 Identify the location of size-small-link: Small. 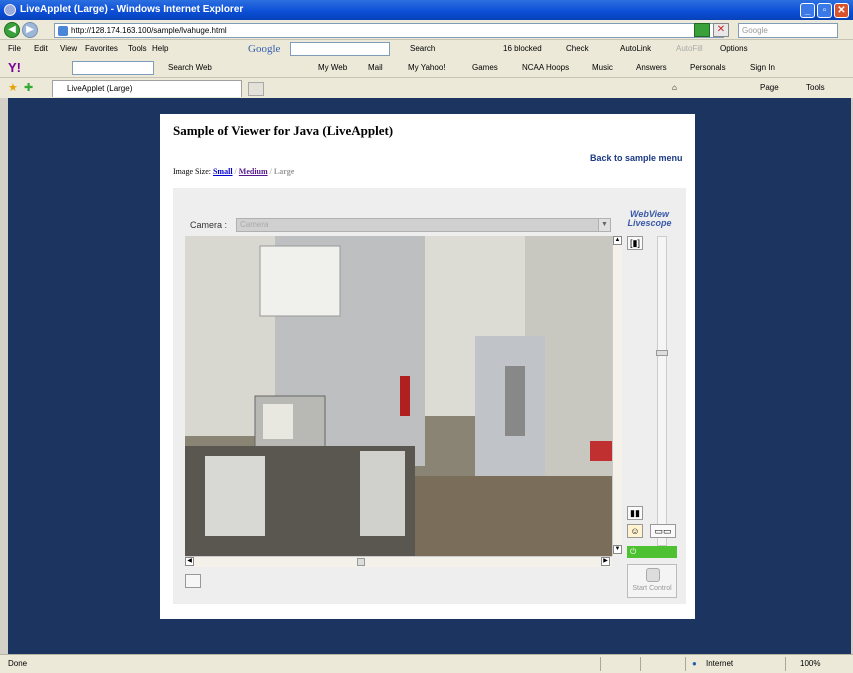
(223, 171).